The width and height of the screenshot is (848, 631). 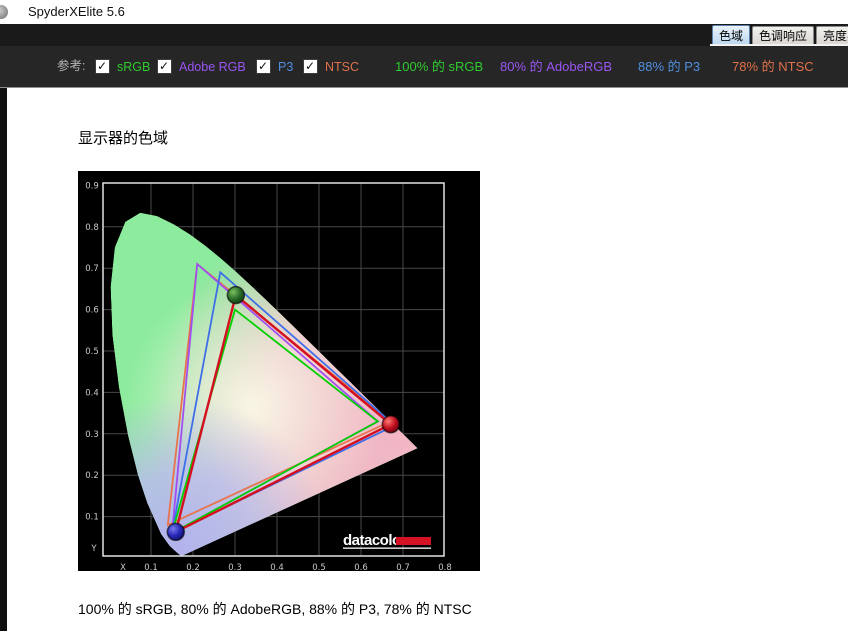 I want to click on tab-bar: 色域 色调响应 亮度与, so click(x=780, y=35).